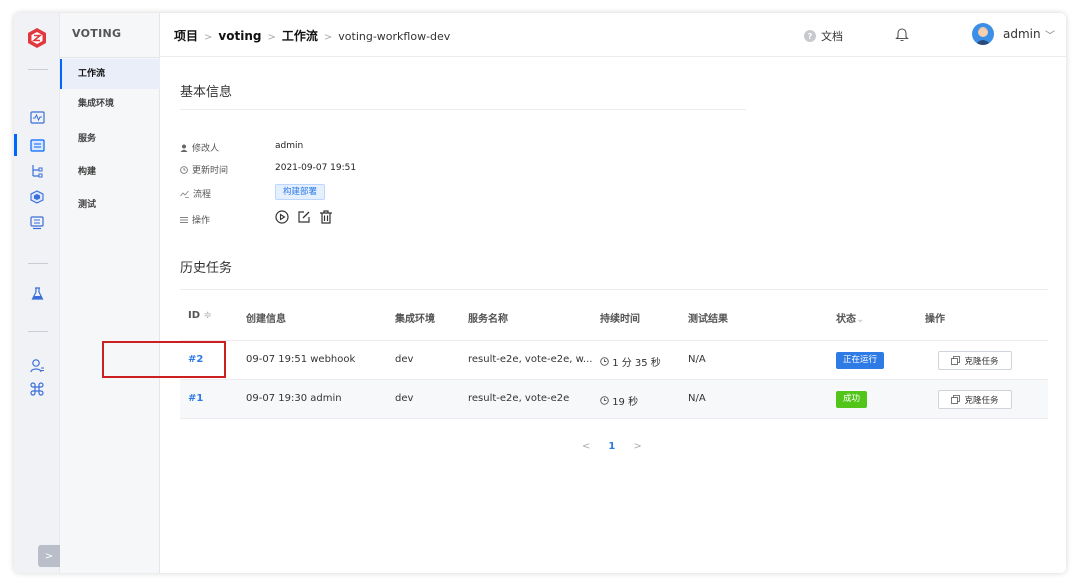  Describe the element at coordinates (289, 146) in the screenshot. I see `modifier-value: admin` at that location.